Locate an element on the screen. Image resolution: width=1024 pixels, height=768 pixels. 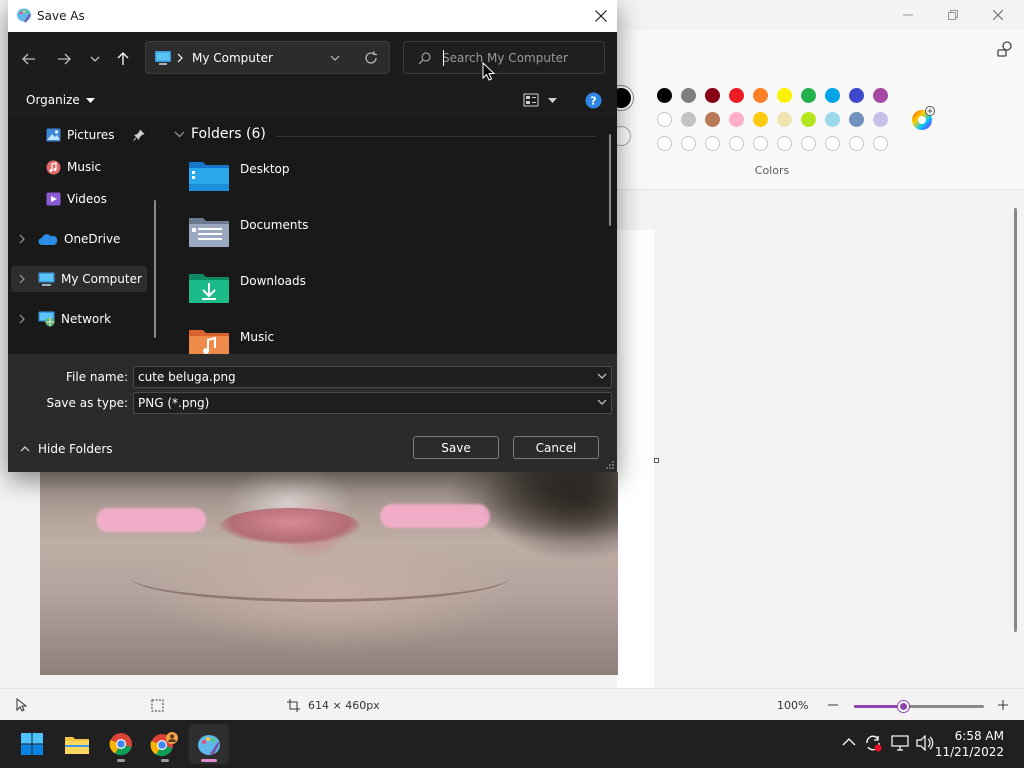
address-bar: My Computer is located at coordinates (267, 57).